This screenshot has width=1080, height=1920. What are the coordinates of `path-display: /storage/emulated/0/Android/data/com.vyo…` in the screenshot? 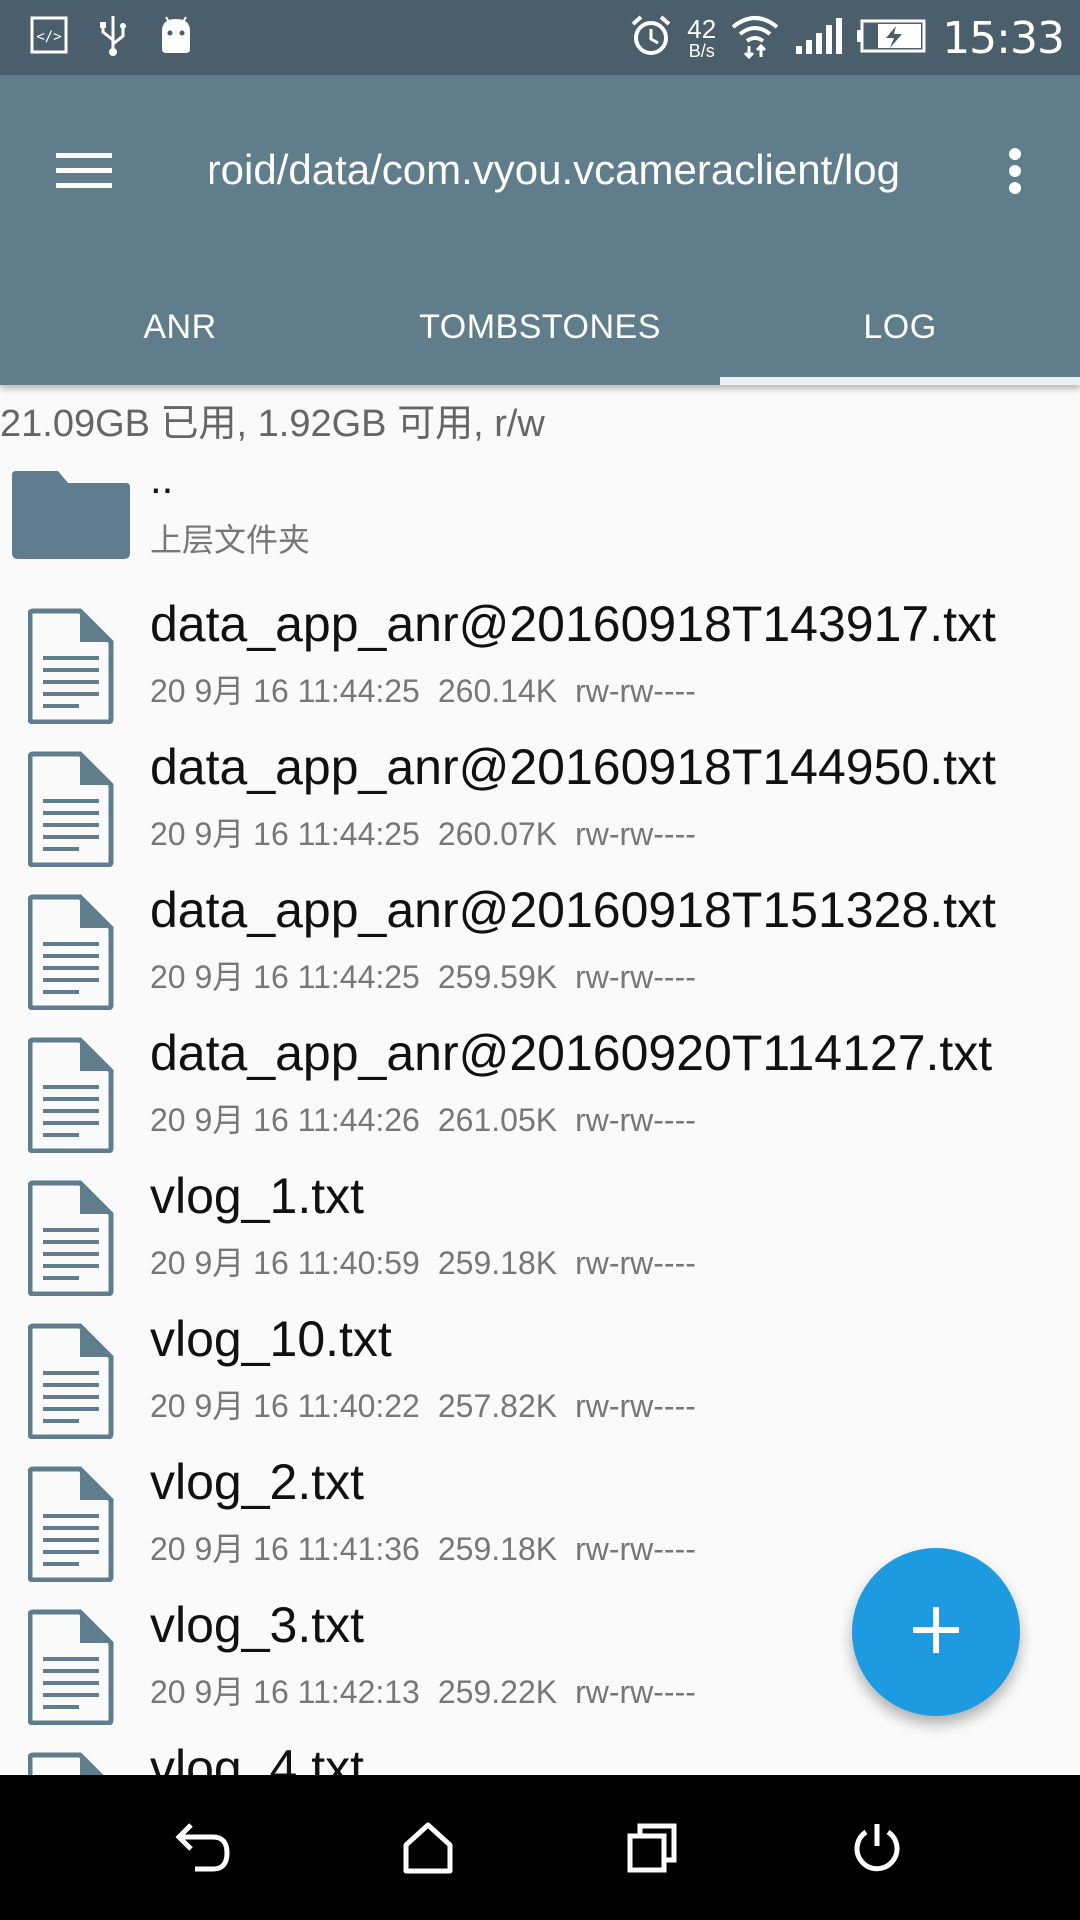 It's located at (560, 170).